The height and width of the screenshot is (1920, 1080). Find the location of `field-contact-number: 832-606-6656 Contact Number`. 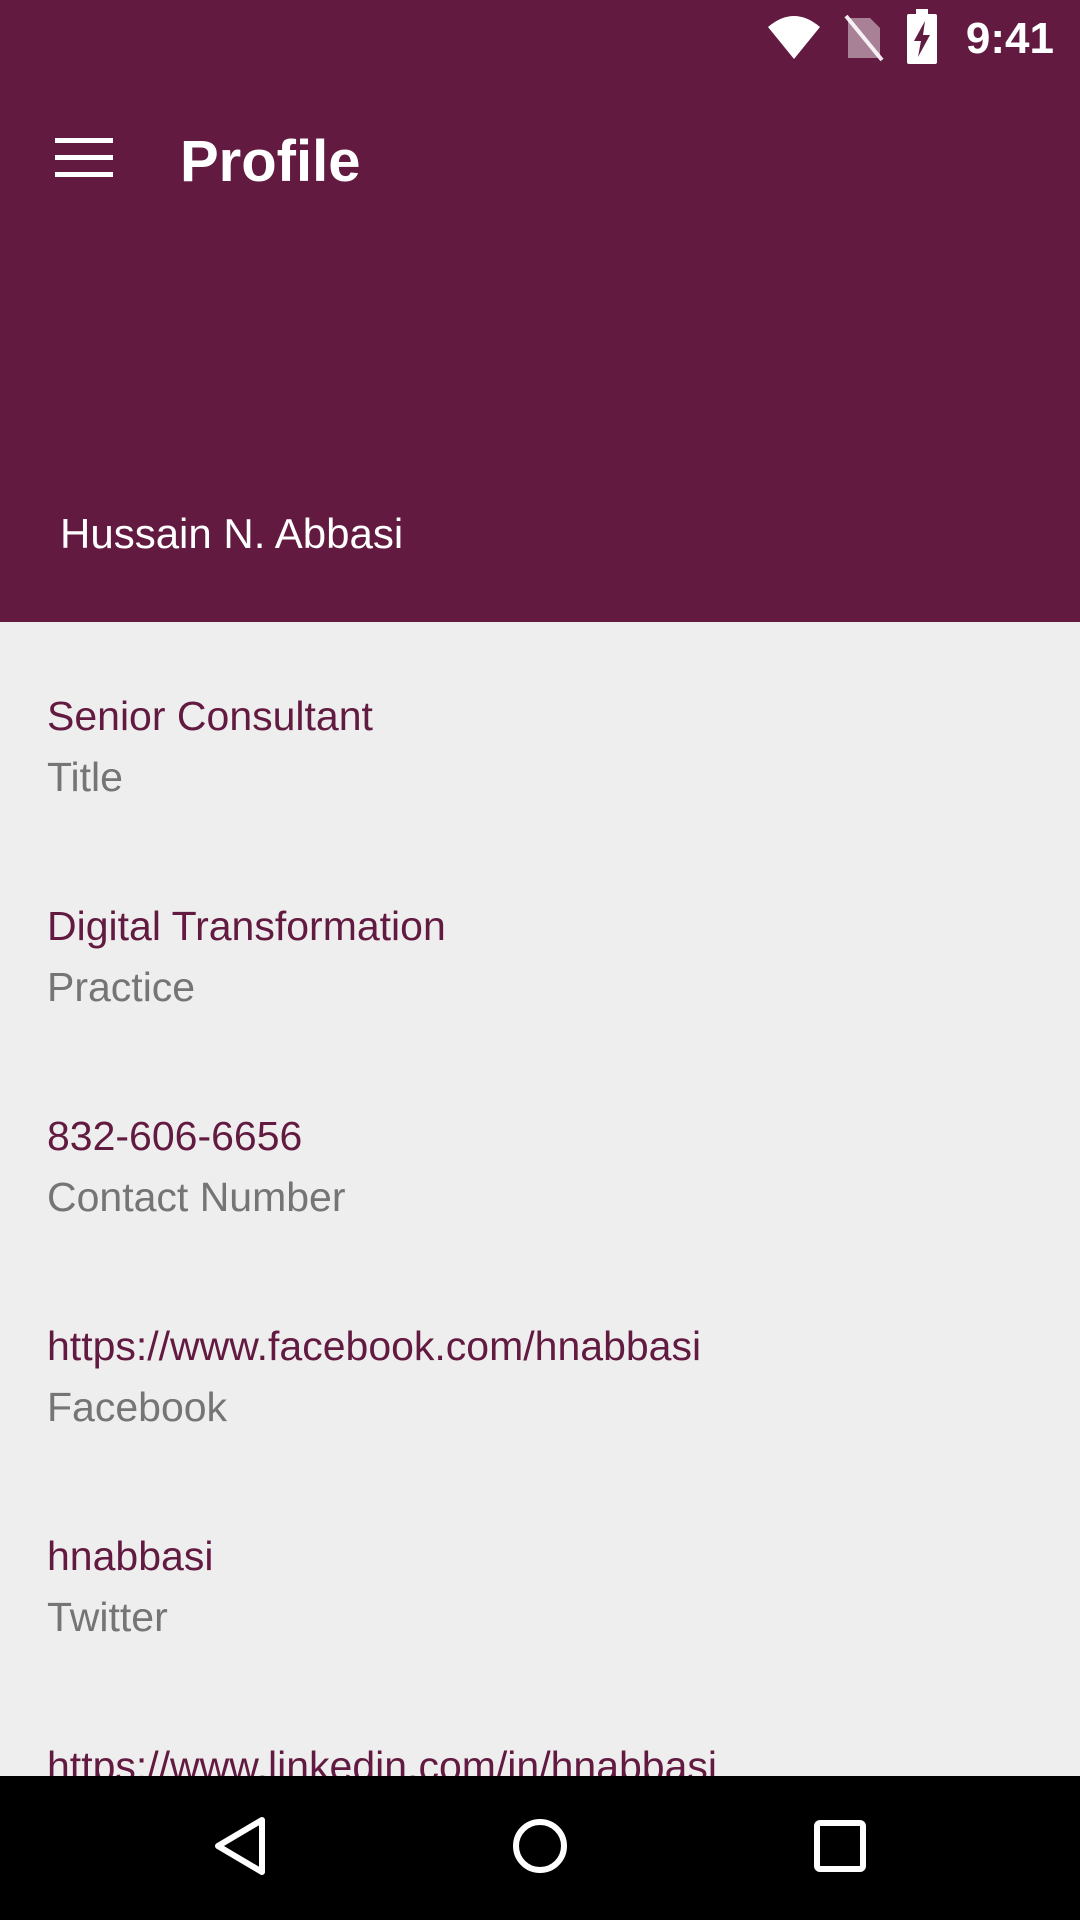

field-contact-number: 832-606-6656 Contact Number is located at coordinates (196, 1166).